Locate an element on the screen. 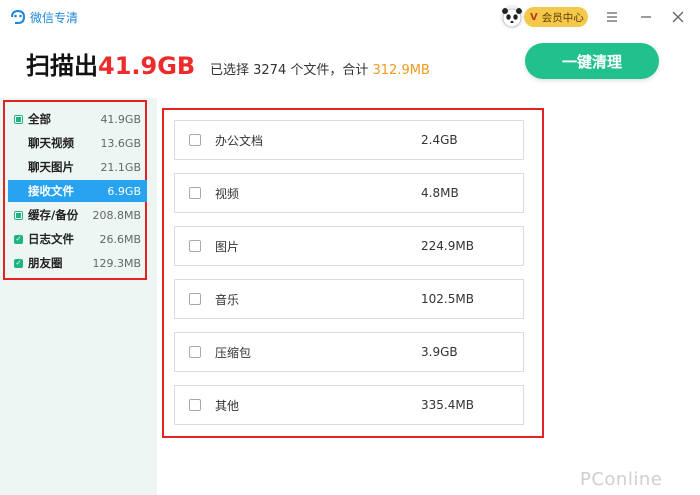  title-bar: 微信专清 V 会员中心 is located at coordinates (350, 17).